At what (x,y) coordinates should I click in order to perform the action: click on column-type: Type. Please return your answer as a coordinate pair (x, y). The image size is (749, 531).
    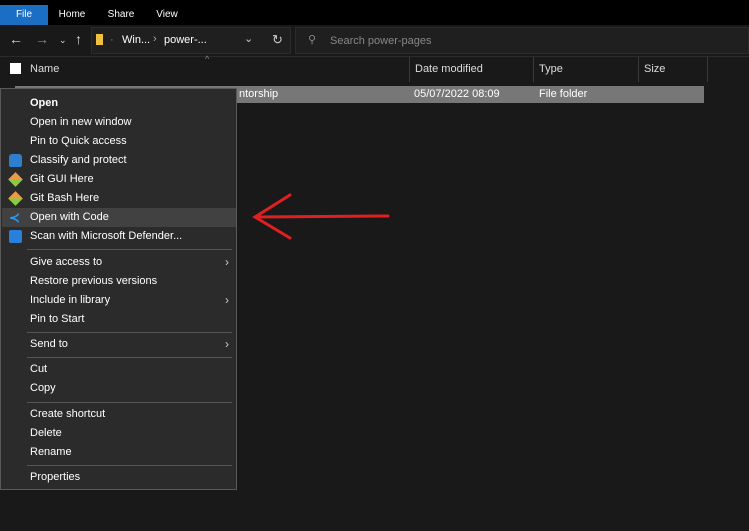
    Looking at the image, I should click on (585, 69).